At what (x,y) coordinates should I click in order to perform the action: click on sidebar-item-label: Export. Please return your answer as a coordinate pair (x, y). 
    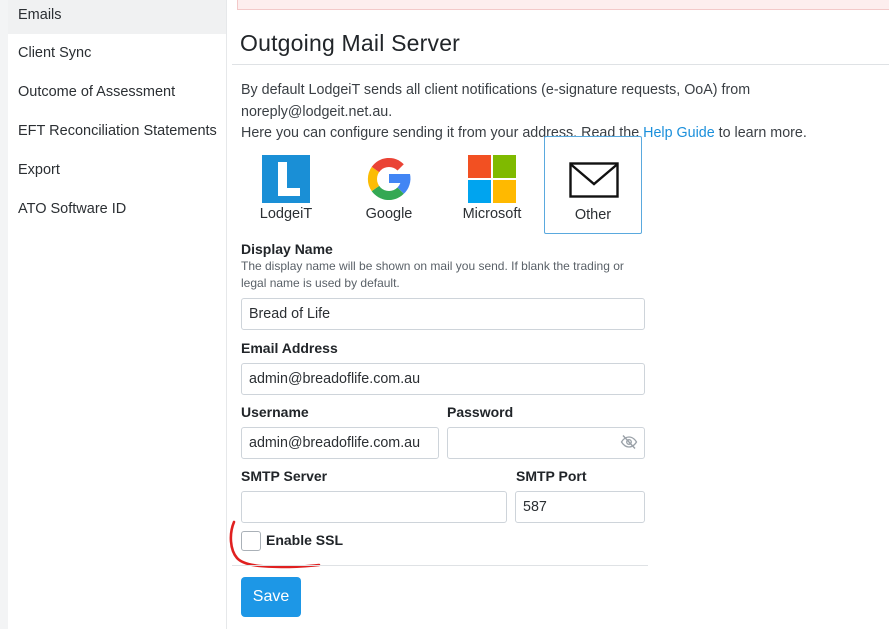
    Looking at the image, I should click on (39, 170).